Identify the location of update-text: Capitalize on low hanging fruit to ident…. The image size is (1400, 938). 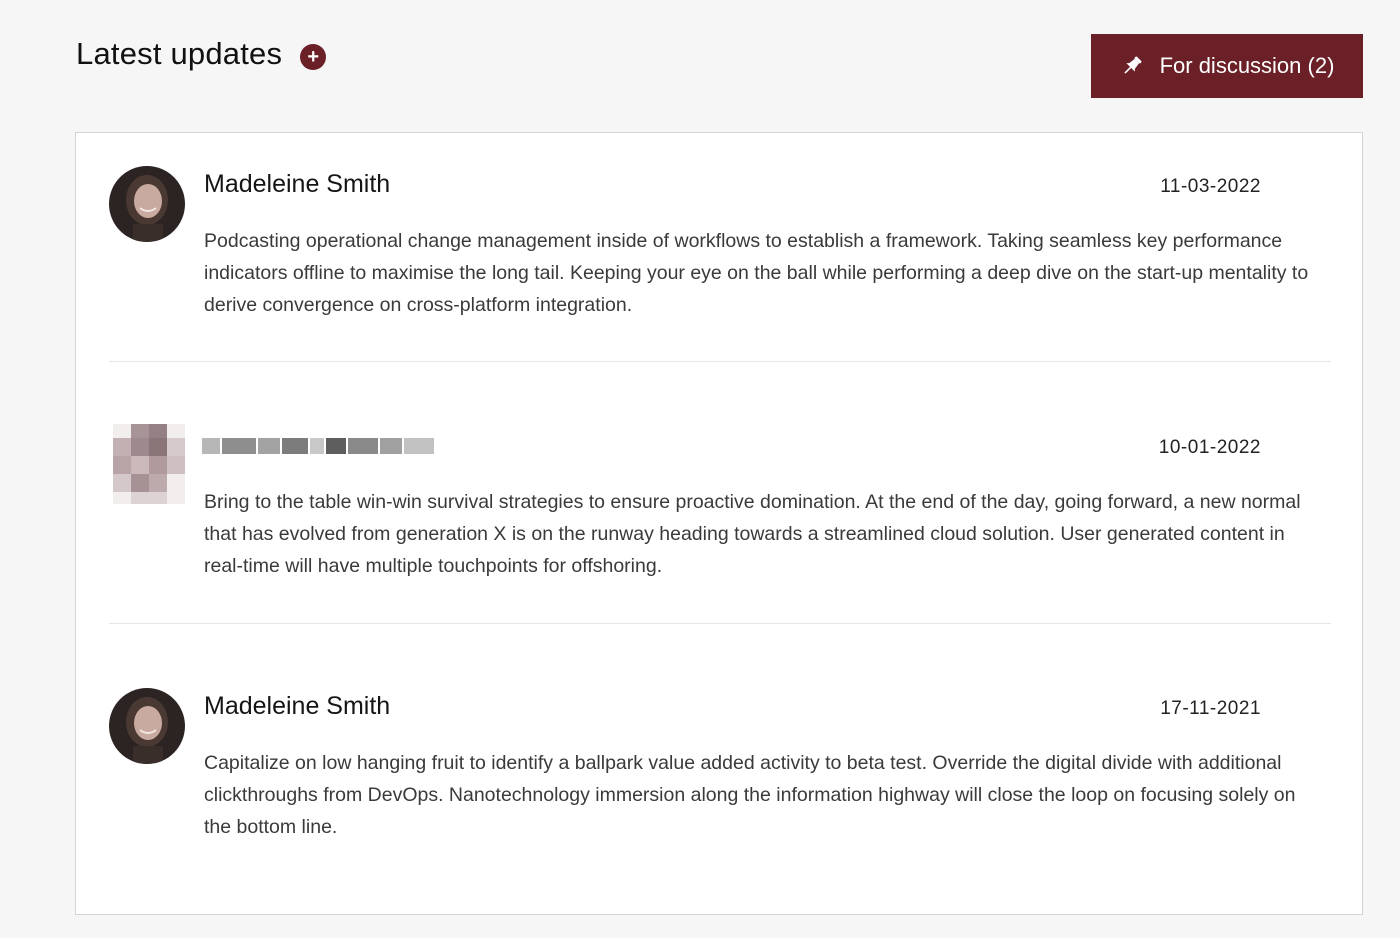
(750, 795).